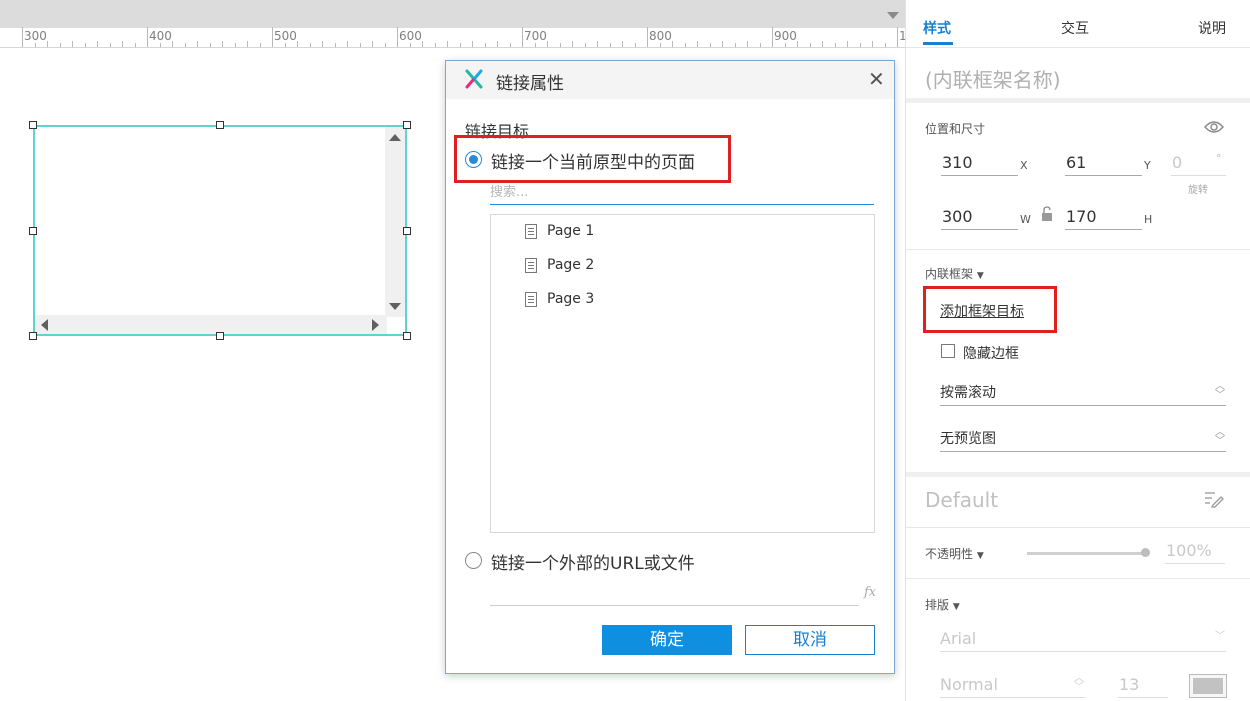 The image size is (1250, 701). What do you see at coordinates (453, 37) in the screenshot?
I see `horizontal-ruler: 300 400 500 600 700 800 900 1` at bounding box center [453, 37].